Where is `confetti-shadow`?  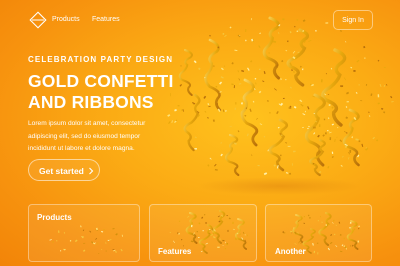
confetti-shadow is located at coordinates (280, 186).